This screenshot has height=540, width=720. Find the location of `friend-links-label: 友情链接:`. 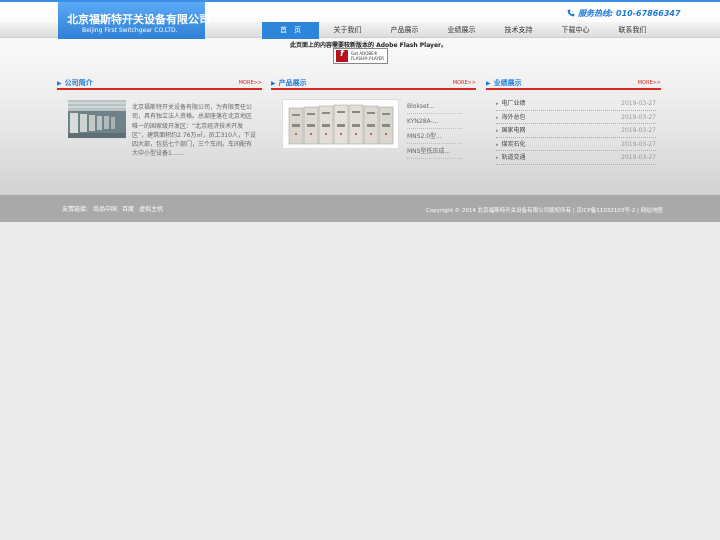

friend-links-label: 友情链接: is located at coordinates (75, 209).